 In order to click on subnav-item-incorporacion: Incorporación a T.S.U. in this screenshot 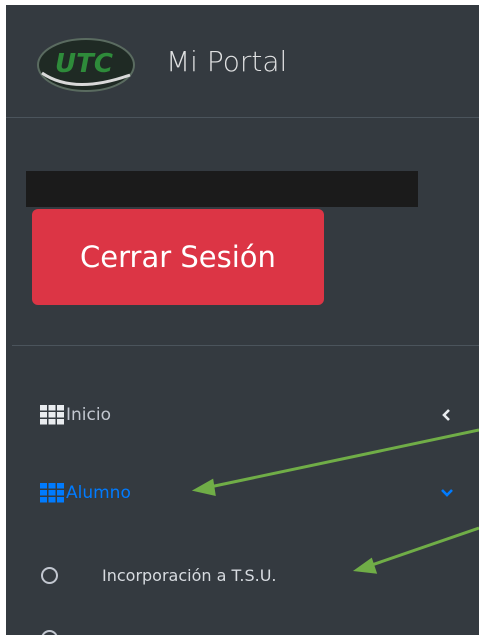, I will do `click(242, 575)`.